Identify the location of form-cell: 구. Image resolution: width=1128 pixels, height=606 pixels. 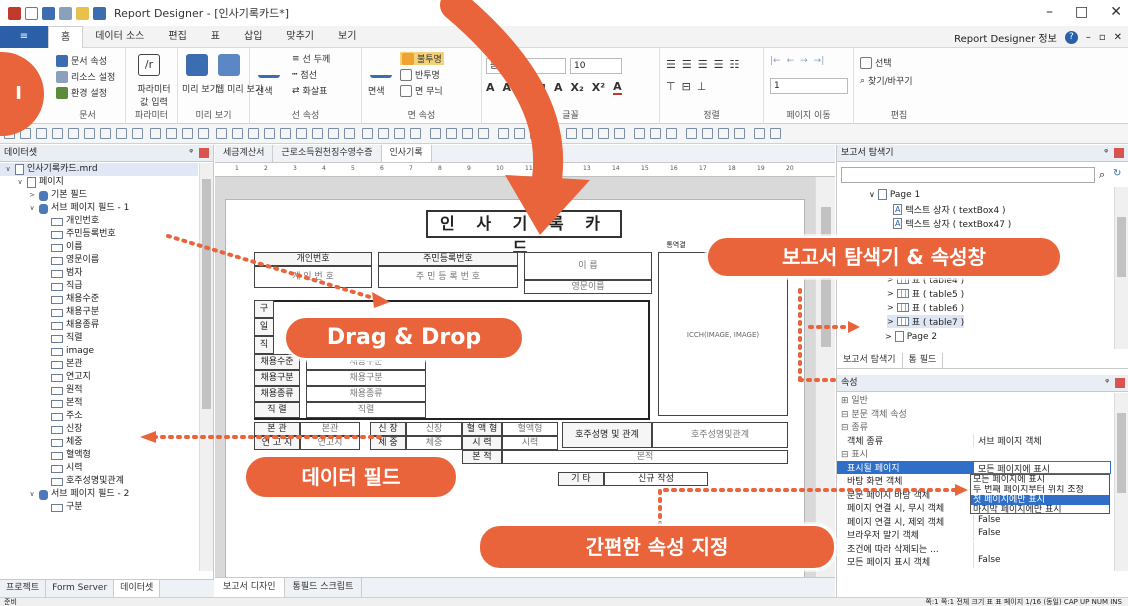
(264, 309).